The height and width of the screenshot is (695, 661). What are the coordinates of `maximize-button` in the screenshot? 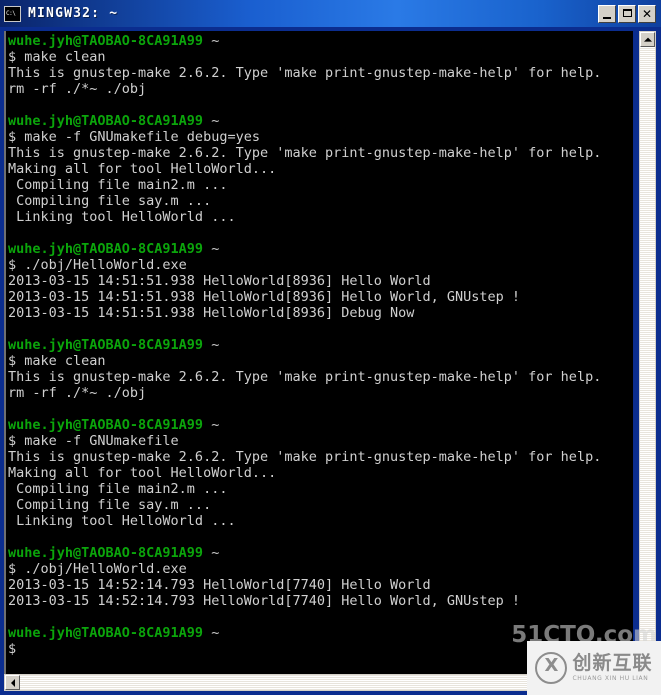 It's located at (627, 13).